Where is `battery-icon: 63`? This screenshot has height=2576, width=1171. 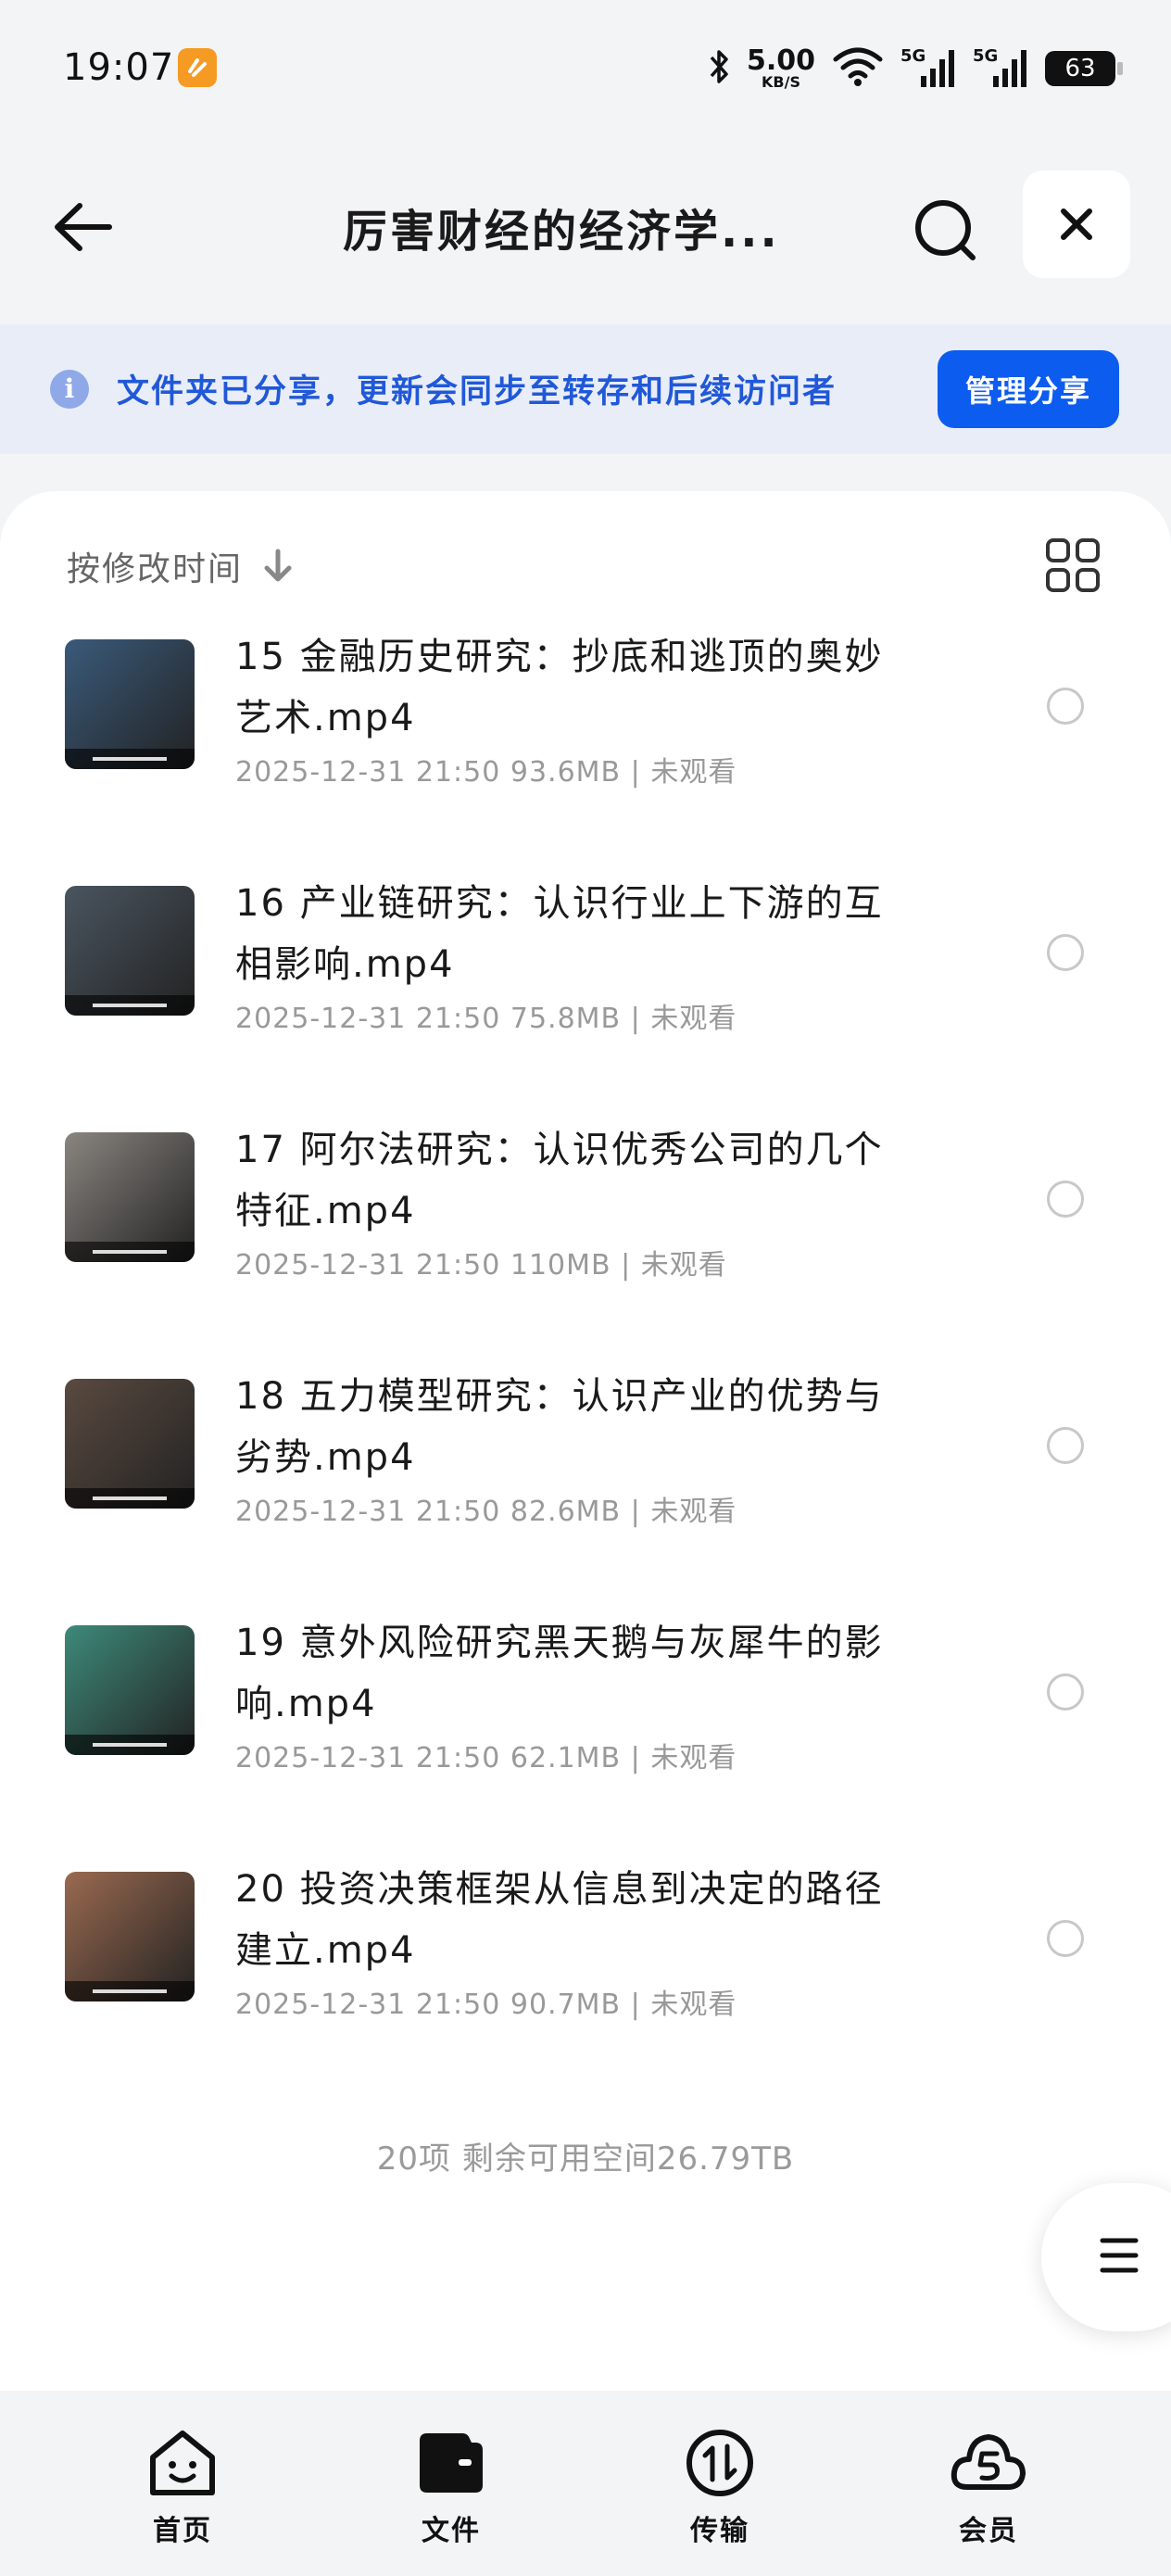
battery-icon: 63 is located at coordinates (1084, 68).